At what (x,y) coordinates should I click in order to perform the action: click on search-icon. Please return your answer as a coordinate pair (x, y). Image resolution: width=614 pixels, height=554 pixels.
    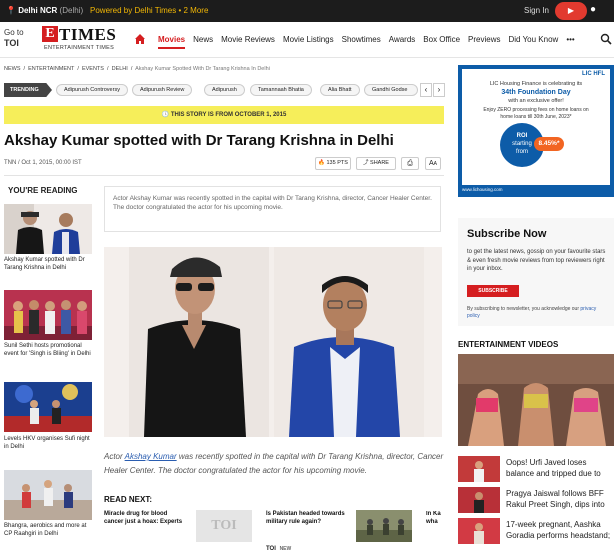
    Looking at the image, I should click on (606, 39).